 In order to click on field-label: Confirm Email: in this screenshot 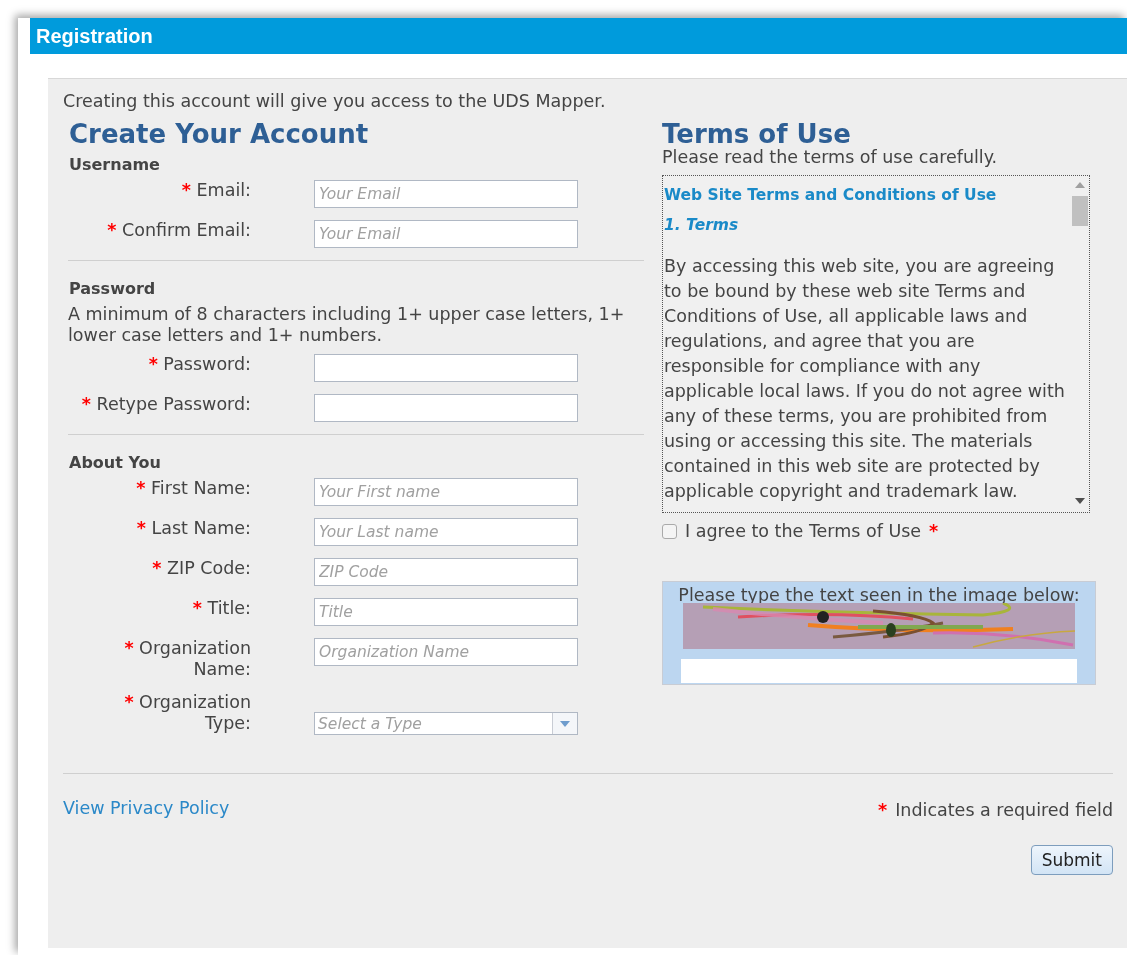, I will do `click(186, 230)`.